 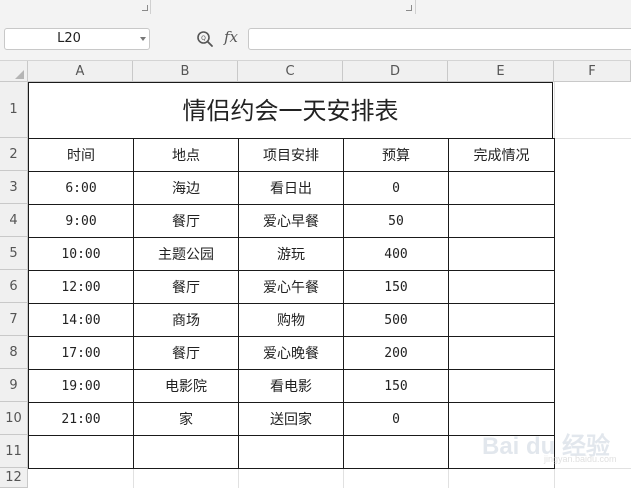 I want to click on cell-time: 10:00, so click(x=81, y=254).